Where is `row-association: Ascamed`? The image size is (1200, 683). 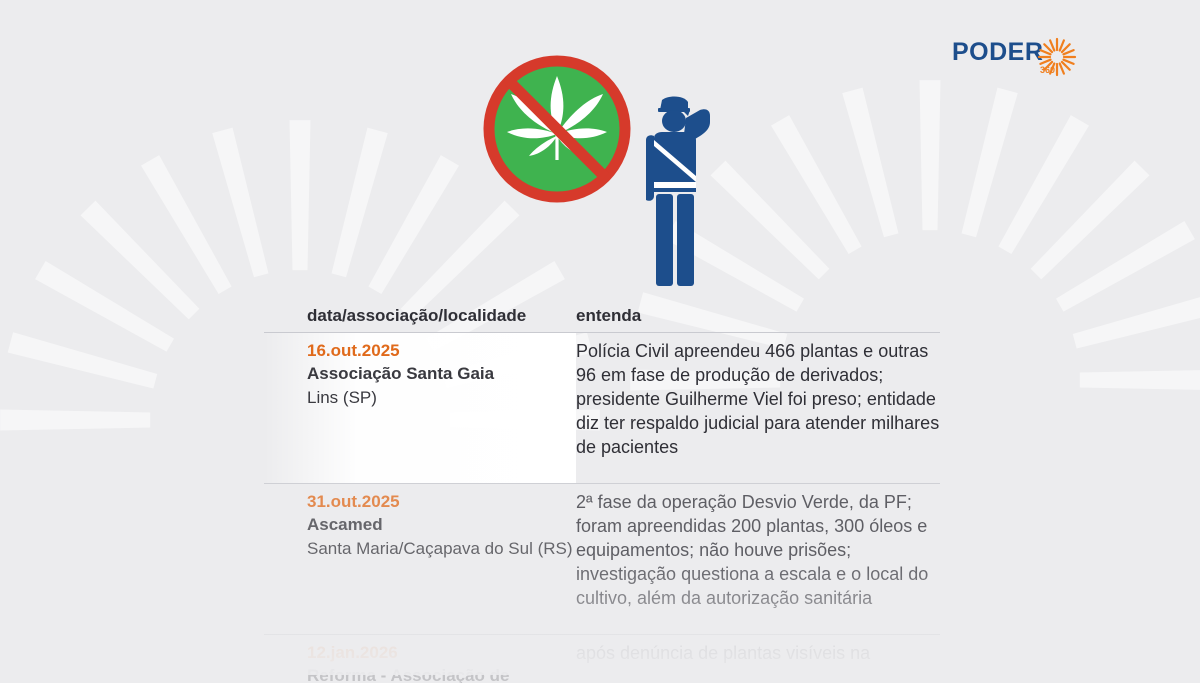
row-association: Ascamed is located at coordinates (345, 524).